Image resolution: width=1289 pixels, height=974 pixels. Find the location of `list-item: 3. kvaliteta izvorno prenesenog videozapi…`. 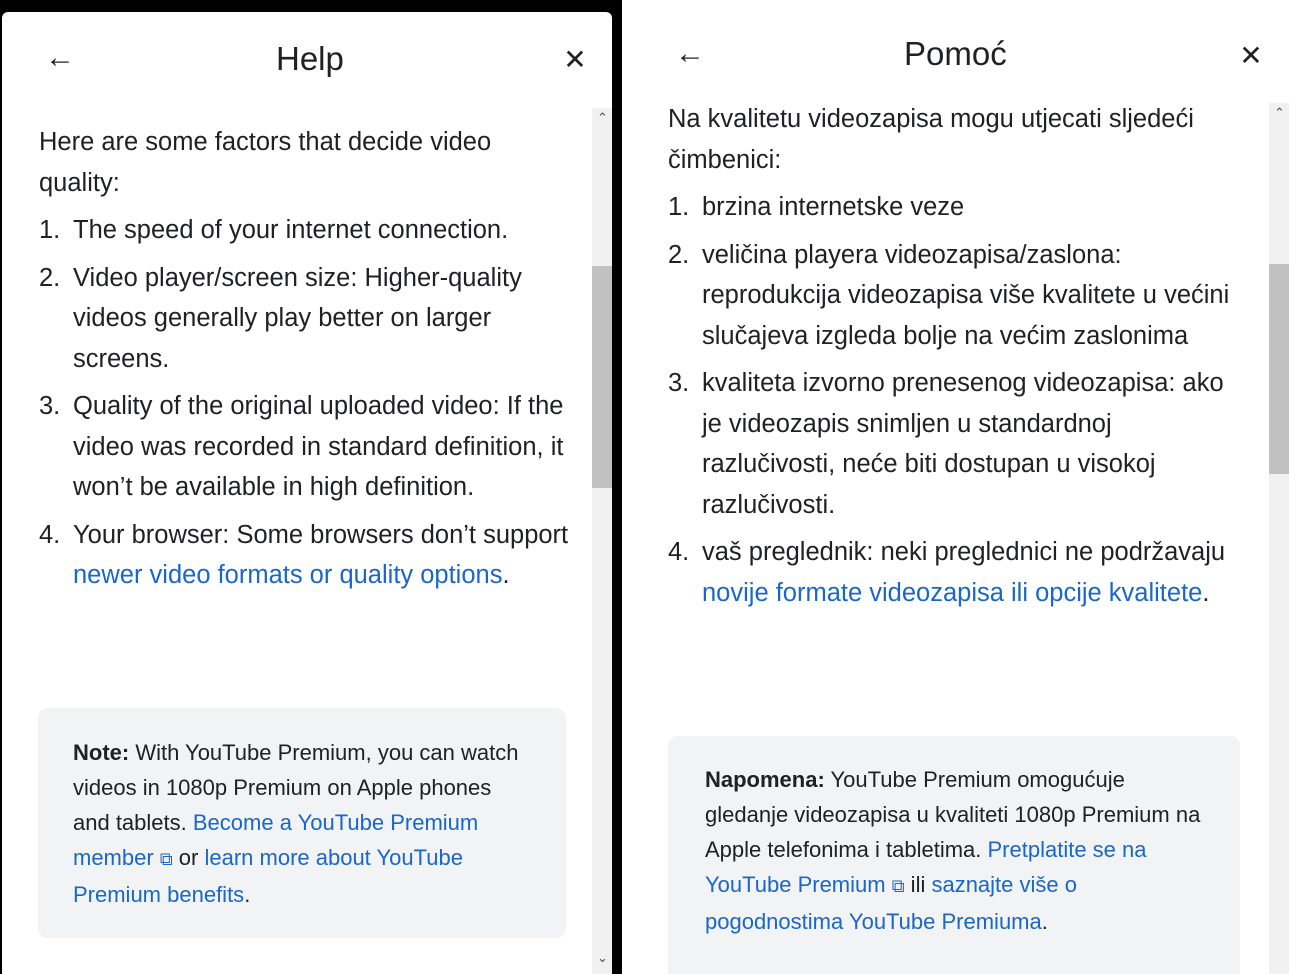

list-item: 3. kvaliteta izvorno prenesenog videozapi… is located at coordinates (958, 444).